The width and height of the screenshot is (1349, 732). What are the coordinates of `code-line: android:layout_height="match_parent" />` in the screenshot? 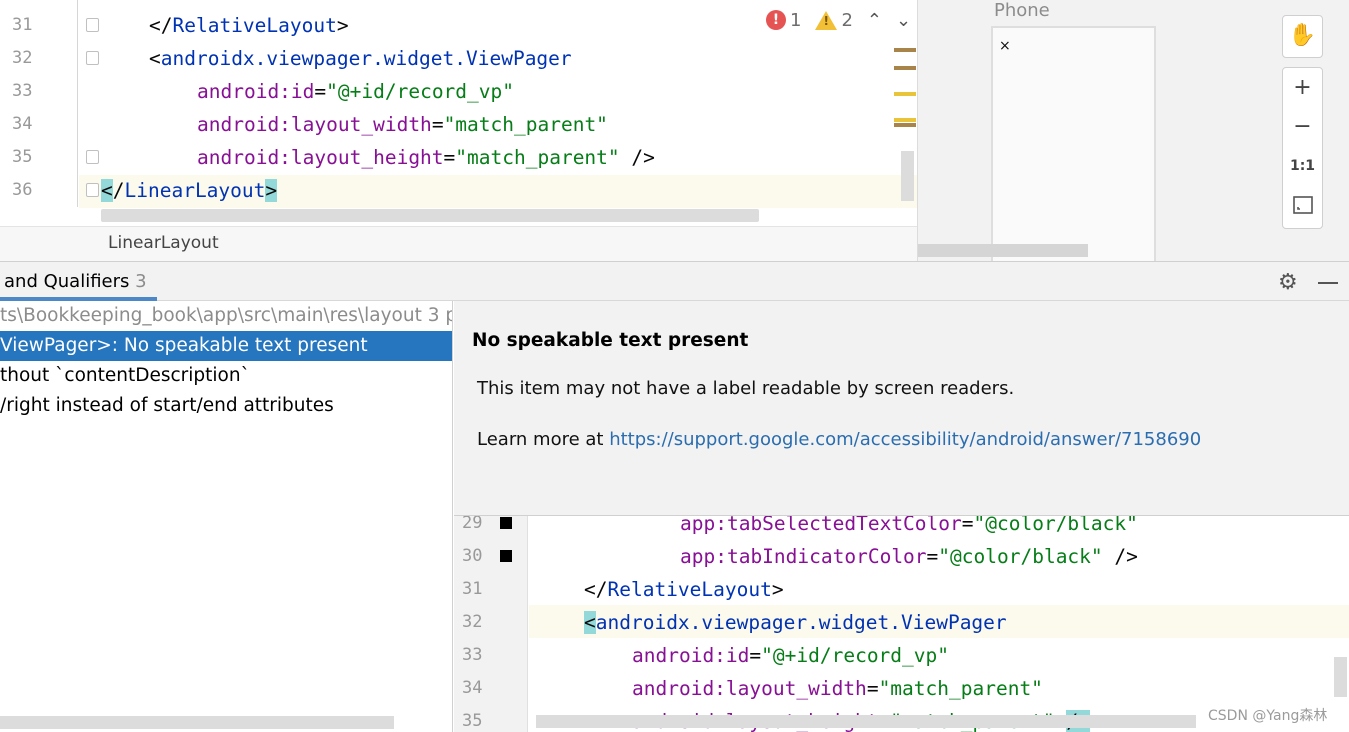 It's located at (426, 157).